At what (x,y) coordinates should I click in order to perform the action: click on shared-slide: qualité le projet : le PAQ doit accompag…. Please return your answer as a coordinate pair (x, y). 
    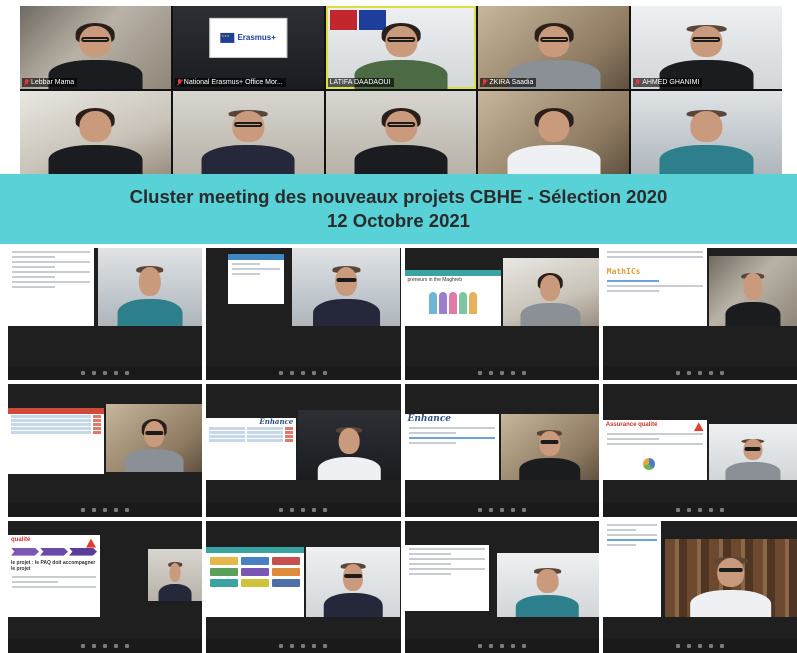
    Looking at the image, I should click on (54, 575).